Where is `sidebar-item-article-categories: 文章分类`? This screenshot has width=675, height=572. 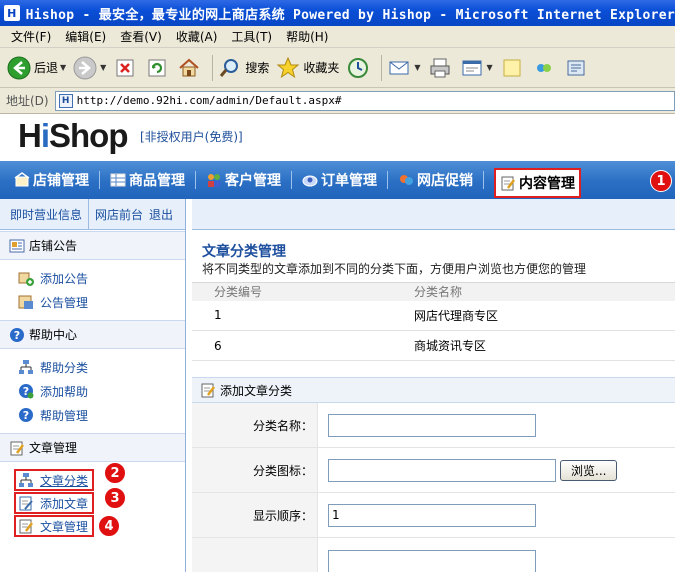 sidebar-item-article-categories: 文章分类 is located at coordinates (54, 480).